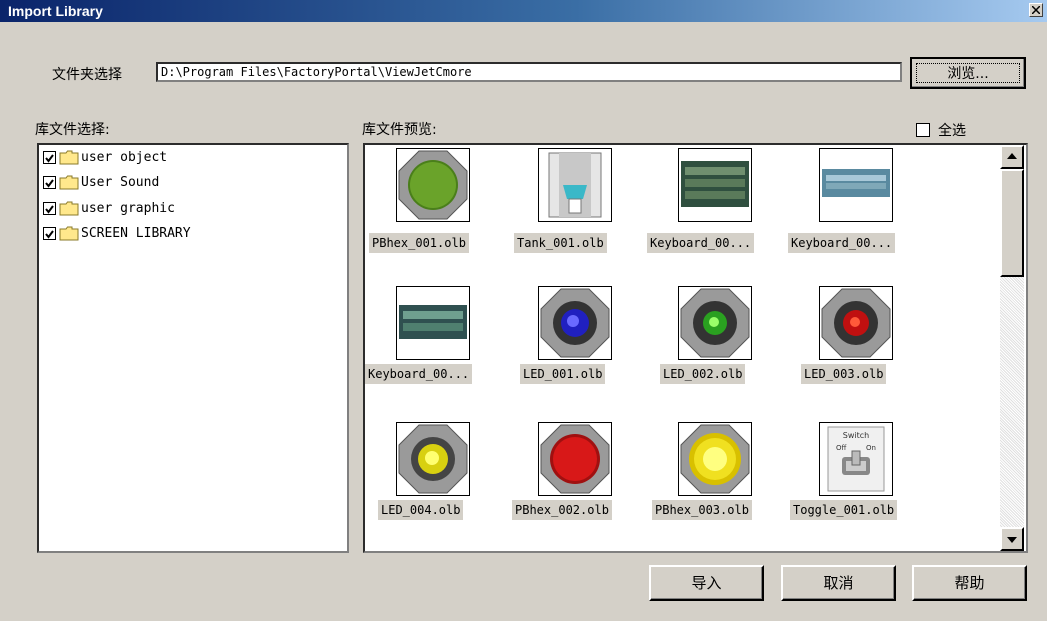 This screenshot has height=621, width=1047. I want to click on tree-item-label: SCREEN LIBRARY, so click(136, 233).